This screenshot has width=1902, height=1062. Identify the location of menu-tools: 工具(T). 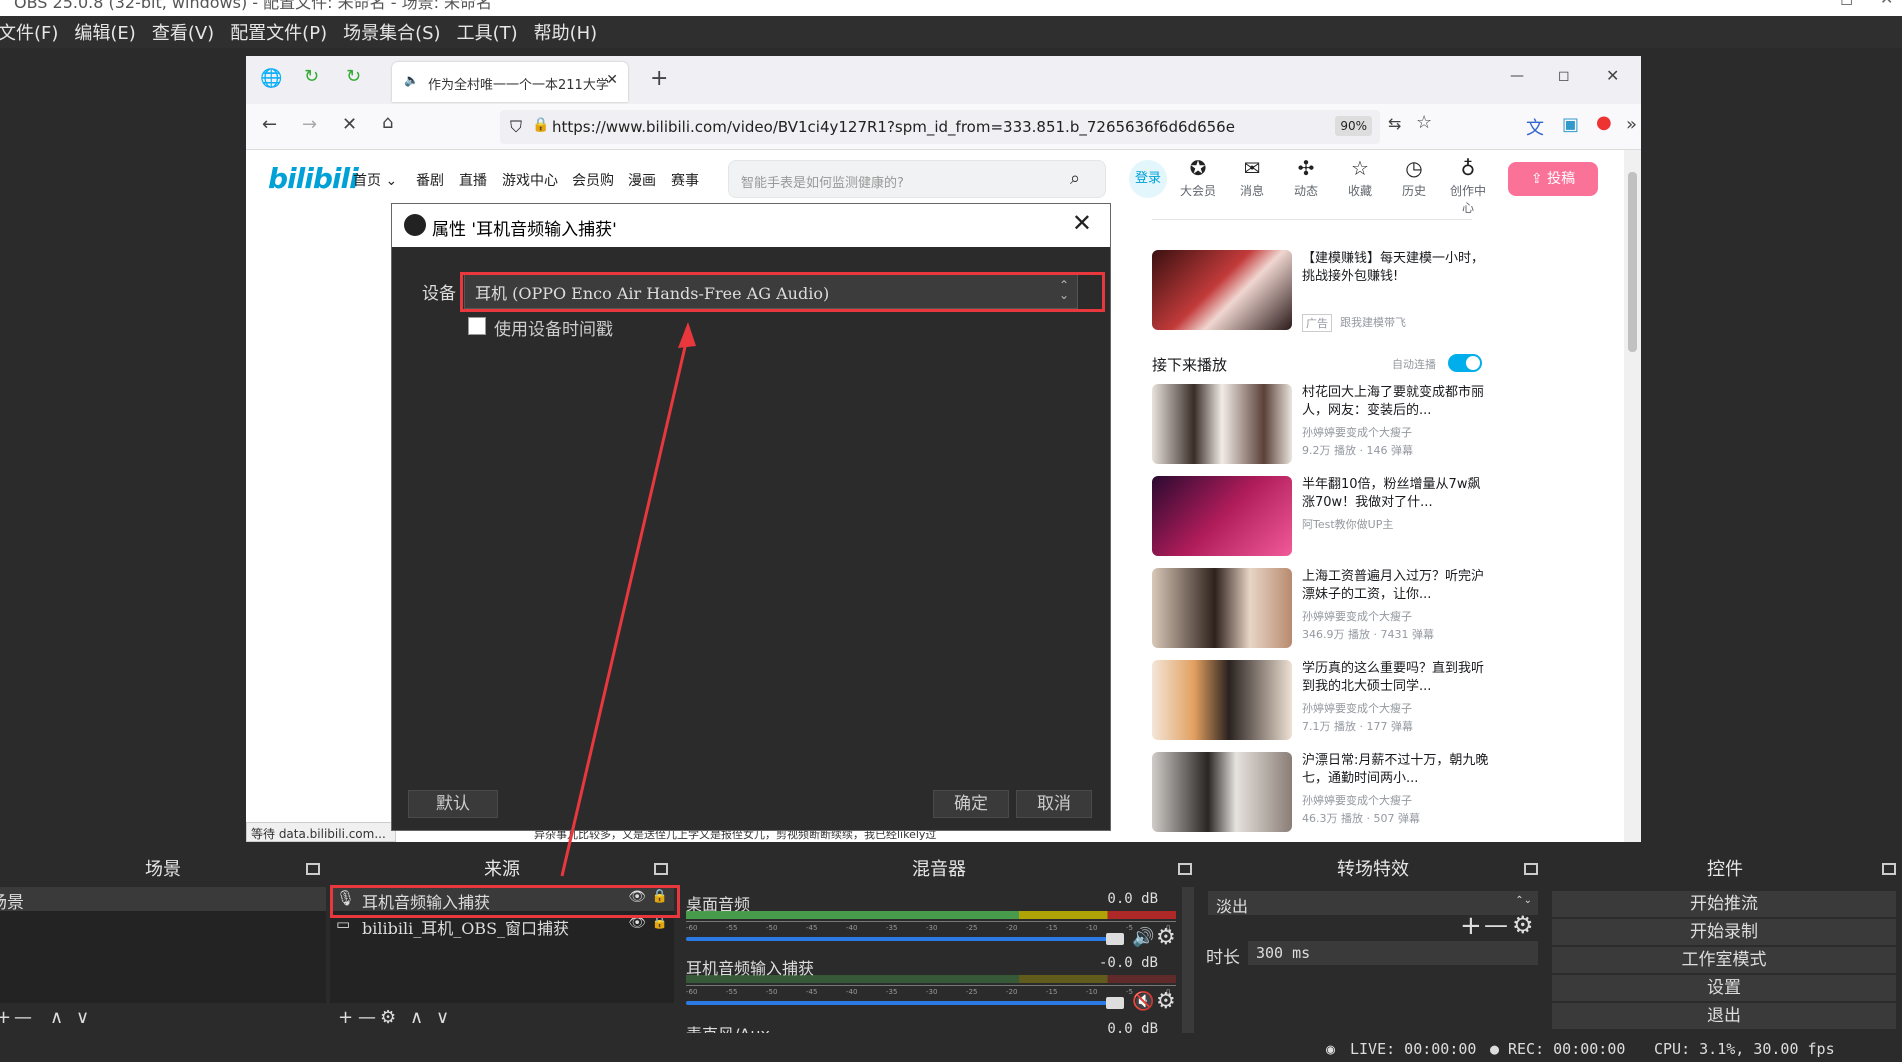
(487, 32).